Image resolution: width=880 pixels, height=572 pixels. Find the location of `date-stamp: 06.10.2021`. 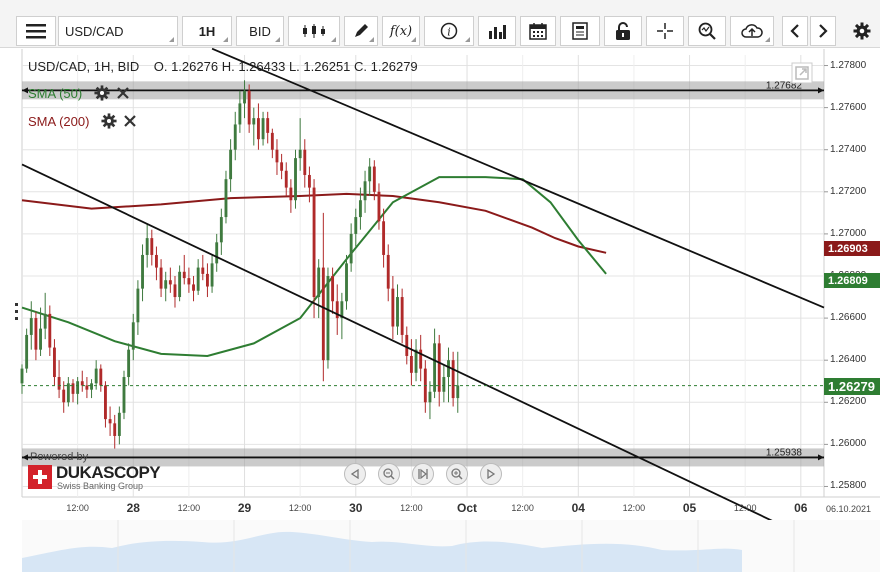

date-stamp: 06.10.2021 is located at coordinates (849, 509).